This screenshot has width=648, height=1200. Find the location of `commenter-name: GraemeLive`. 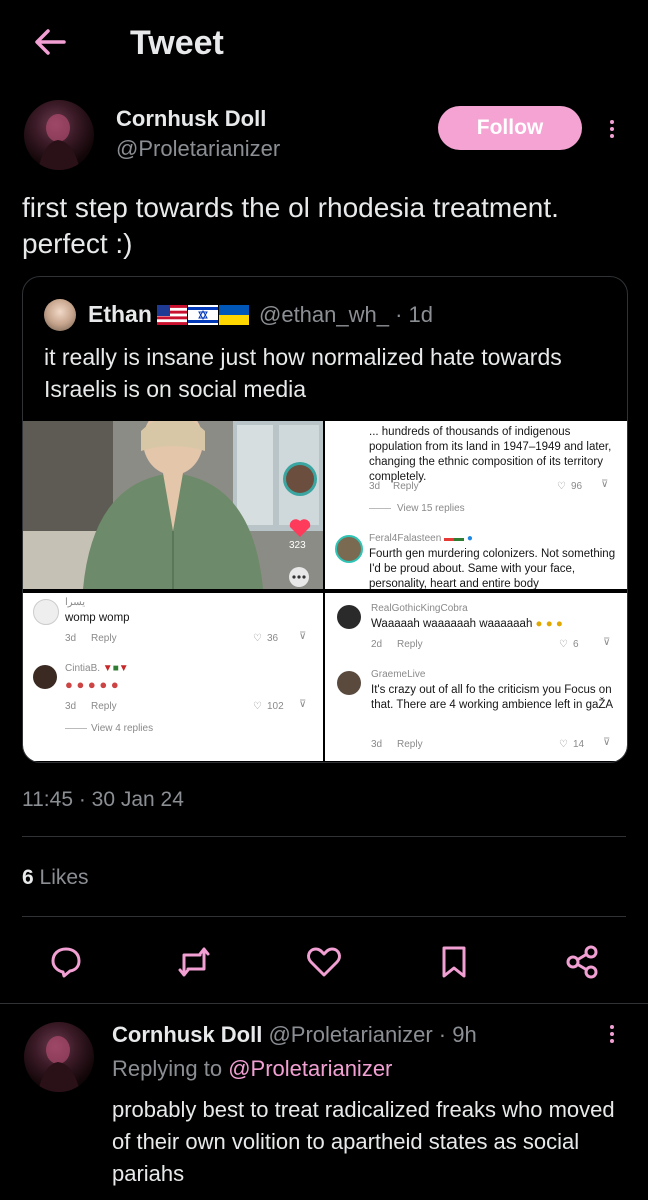

commenter-name: GraemeLive is located at coordinates (398, 674).